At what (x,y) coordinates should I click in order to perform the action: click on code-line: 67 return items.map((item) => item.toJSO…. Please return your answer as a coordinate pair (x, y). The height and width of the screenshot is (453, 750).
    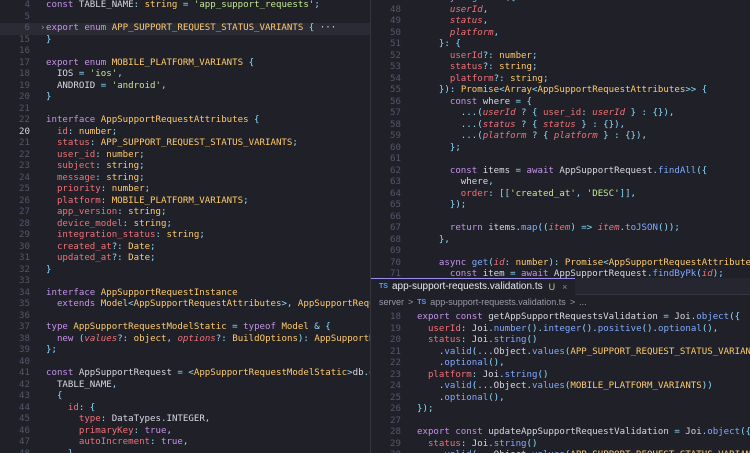
    Looking at the image, I should click on (560, 229).